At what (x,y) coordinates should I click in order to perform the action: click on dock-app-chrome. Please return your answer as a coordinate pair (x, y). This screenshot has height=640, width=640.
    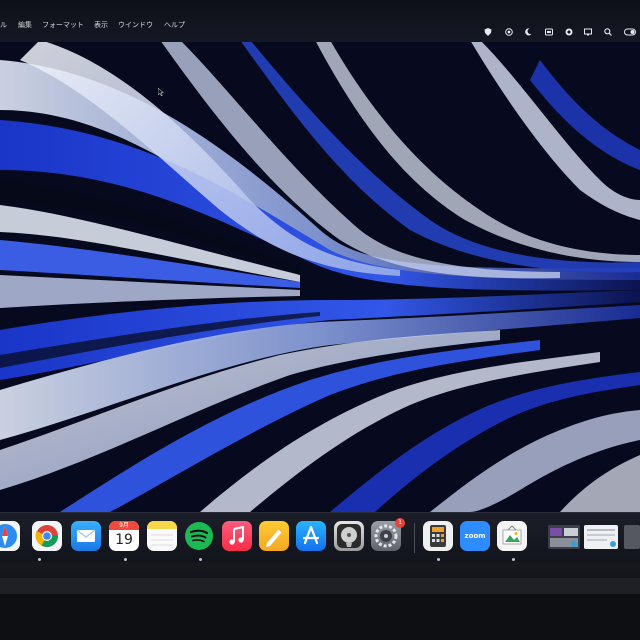
    Looking at the image, I should click on (47, 536).